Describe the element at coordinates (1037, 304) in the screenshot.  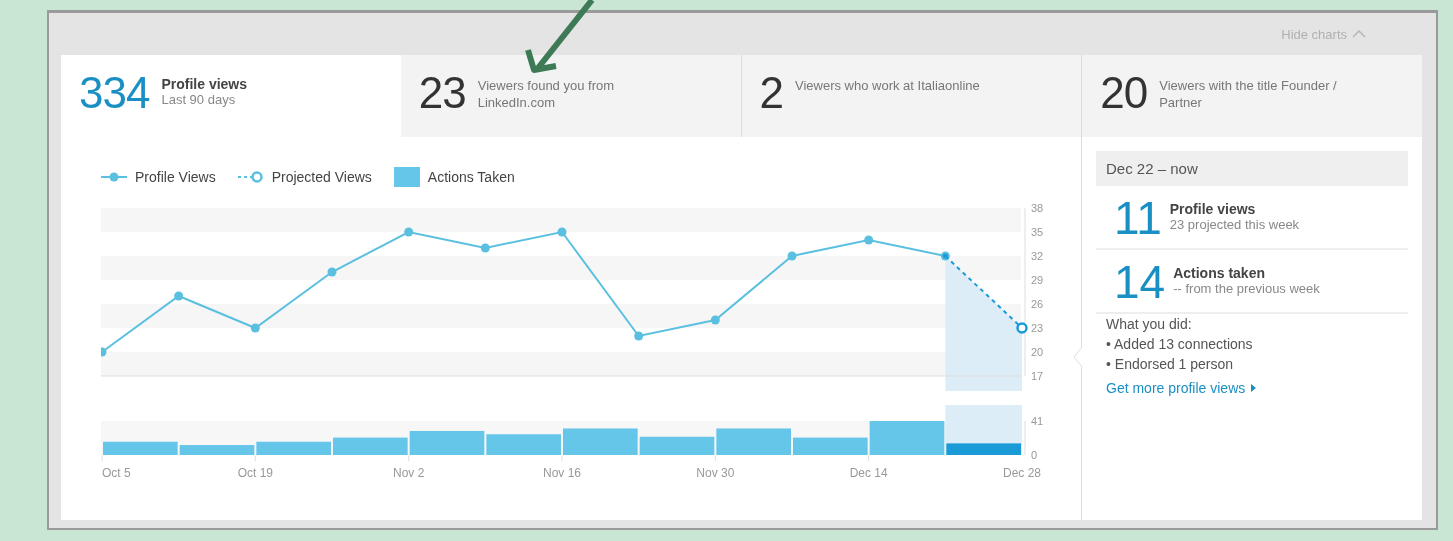
I see `y-tick-label: 26` at that location.